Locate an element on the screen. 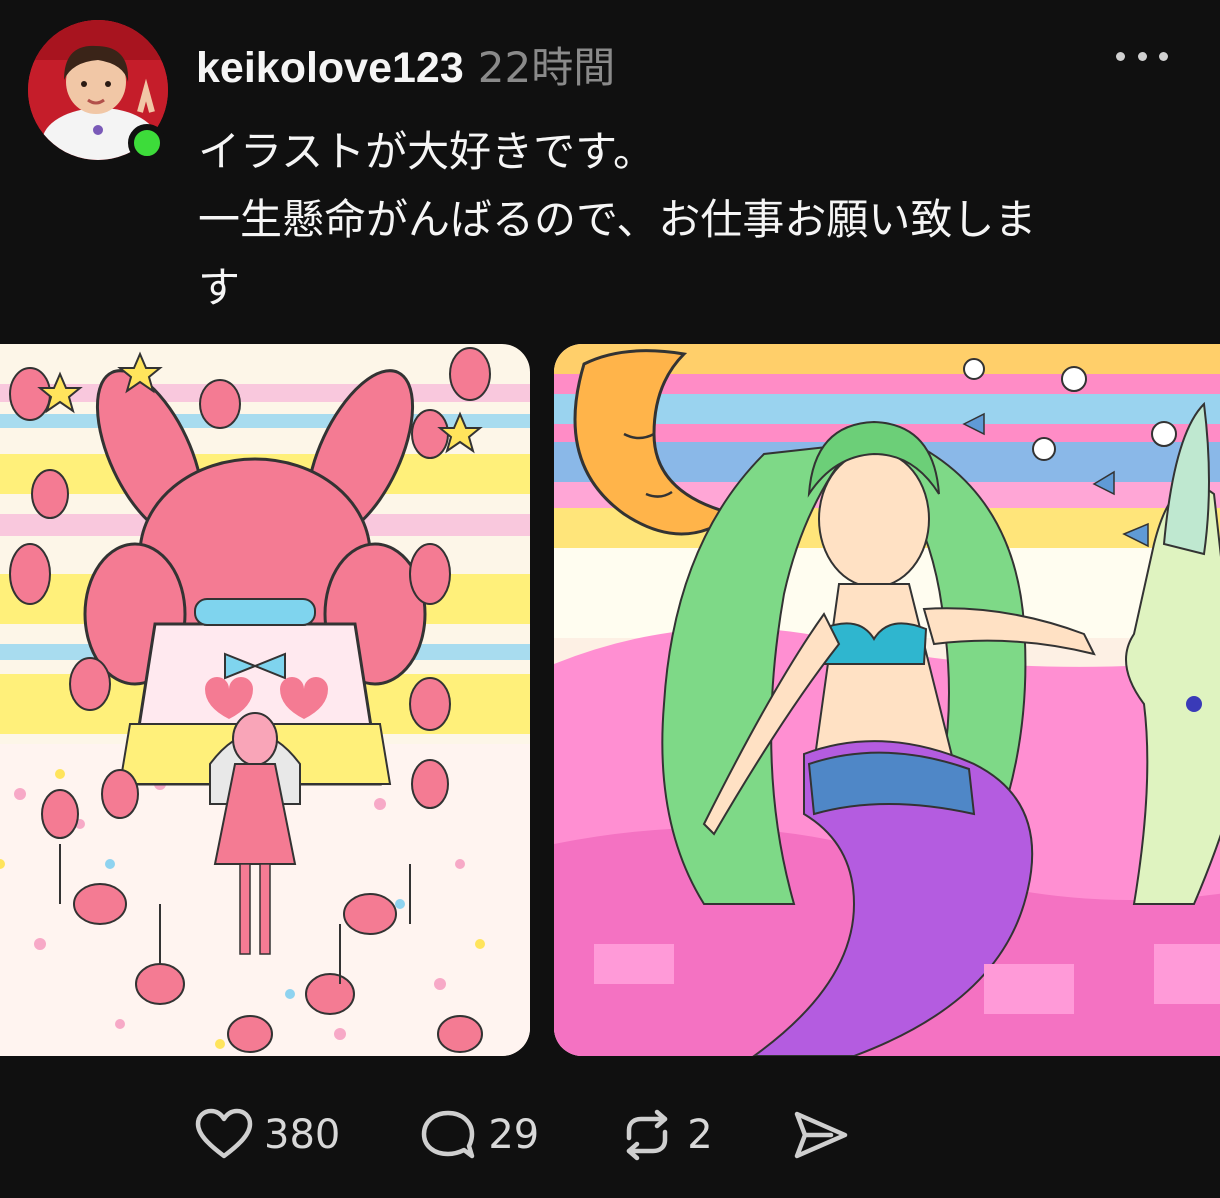 Image resolution: width=1220 pixels, height=1198 pixels. send-icon is located at coordinates (820, 1135).